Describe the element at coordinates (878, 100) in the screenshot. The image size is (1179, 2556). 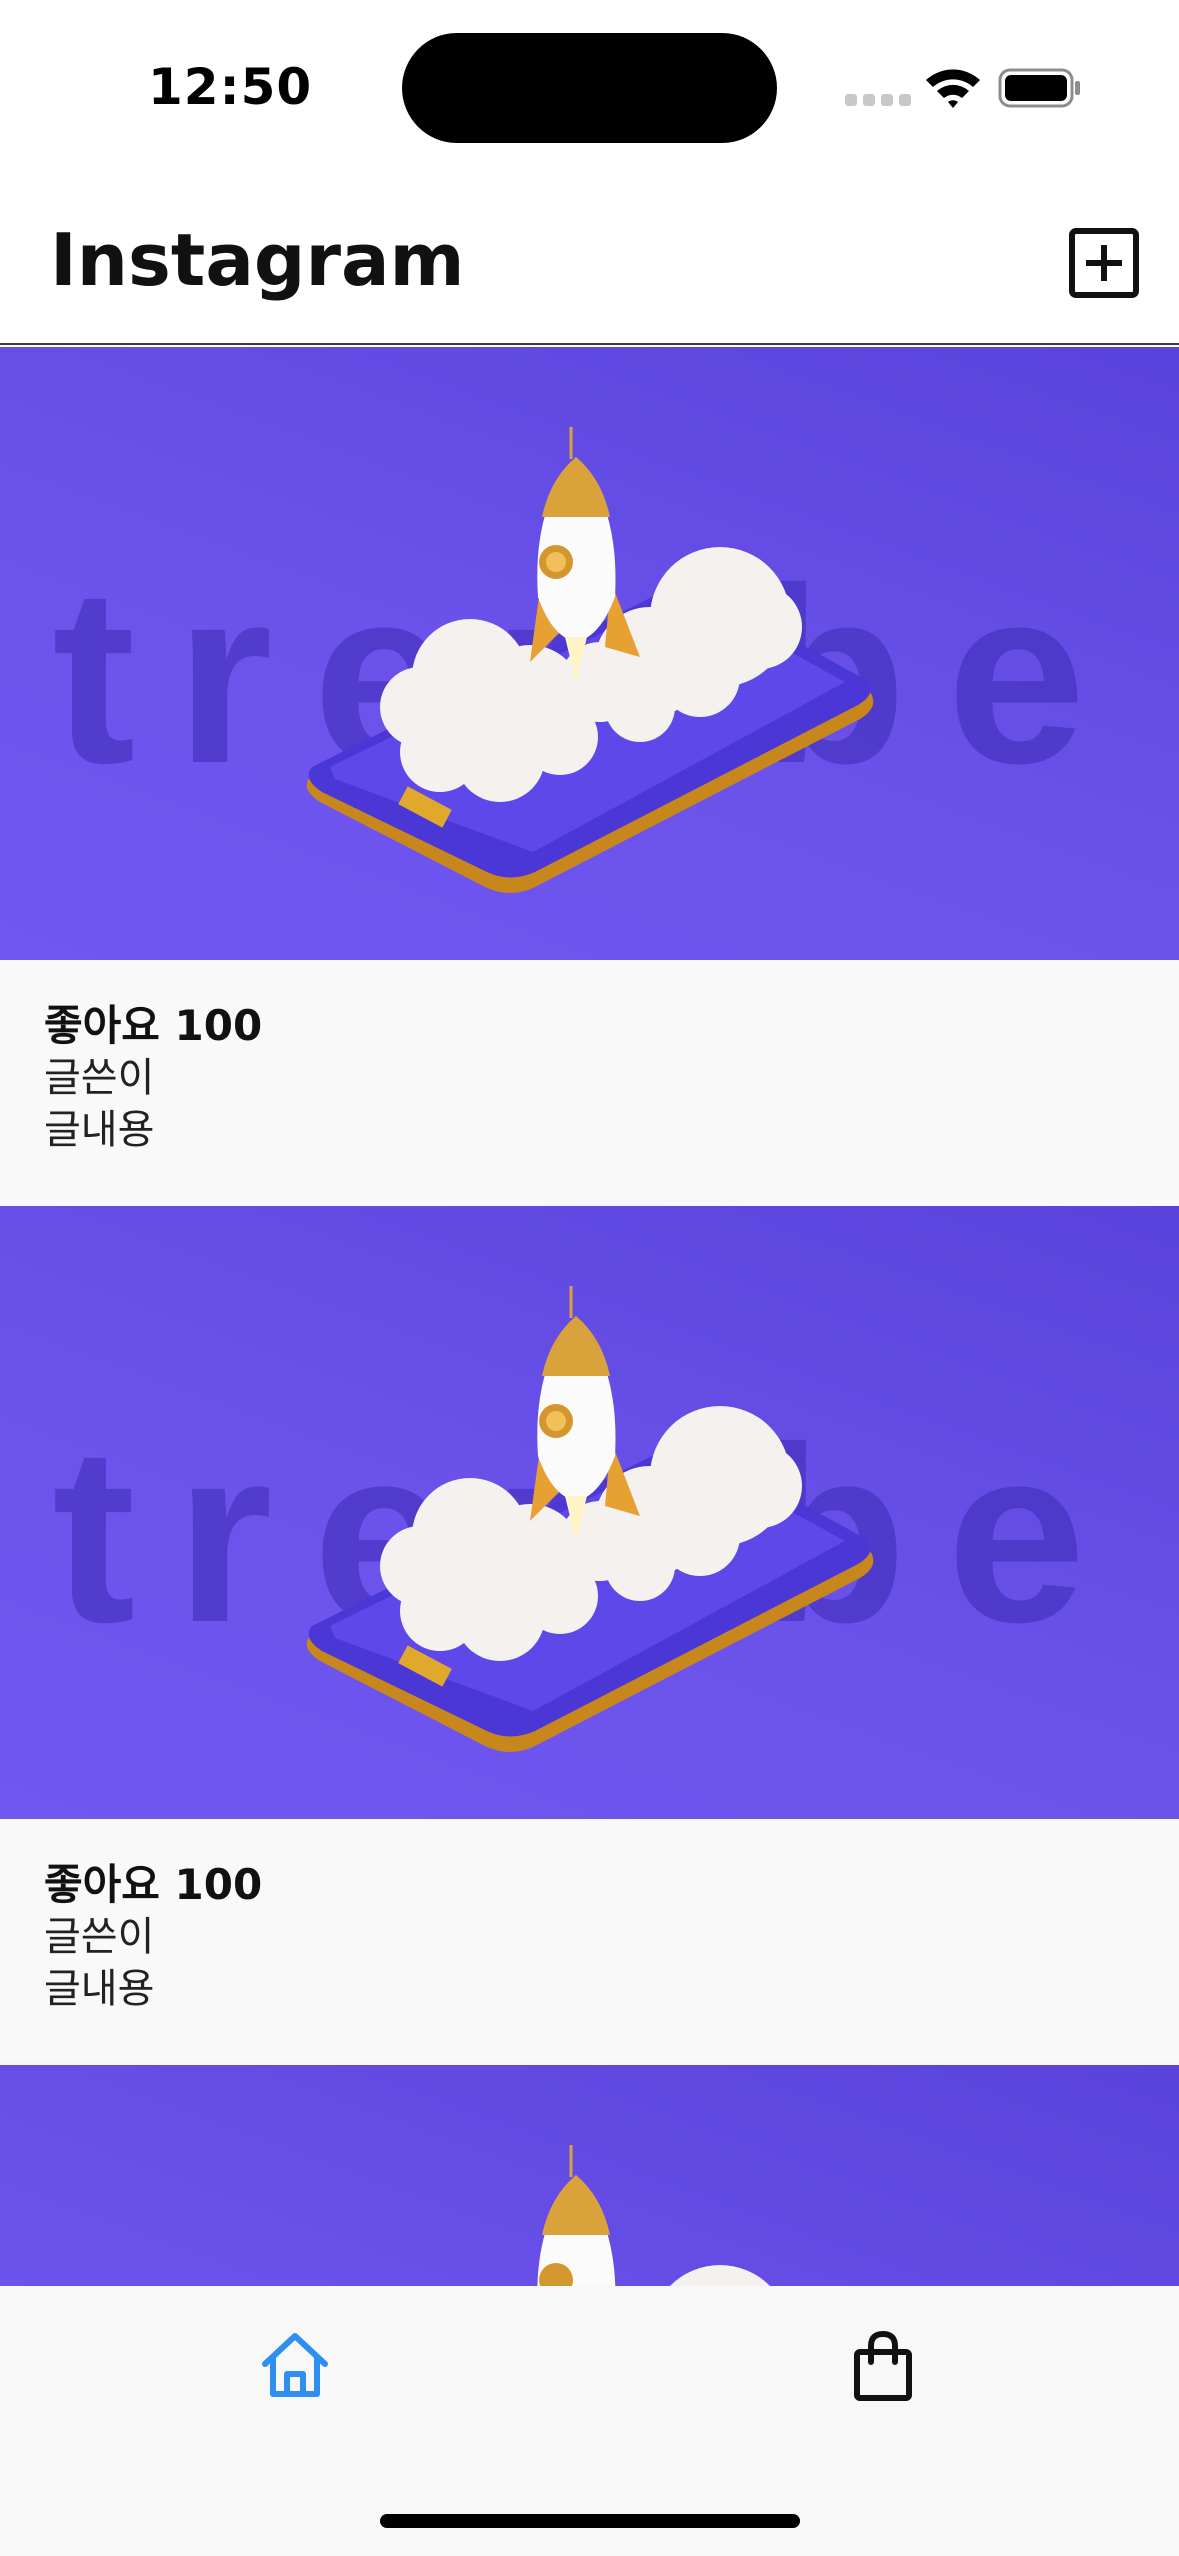
I see `cellular-signal-icon` at that location.